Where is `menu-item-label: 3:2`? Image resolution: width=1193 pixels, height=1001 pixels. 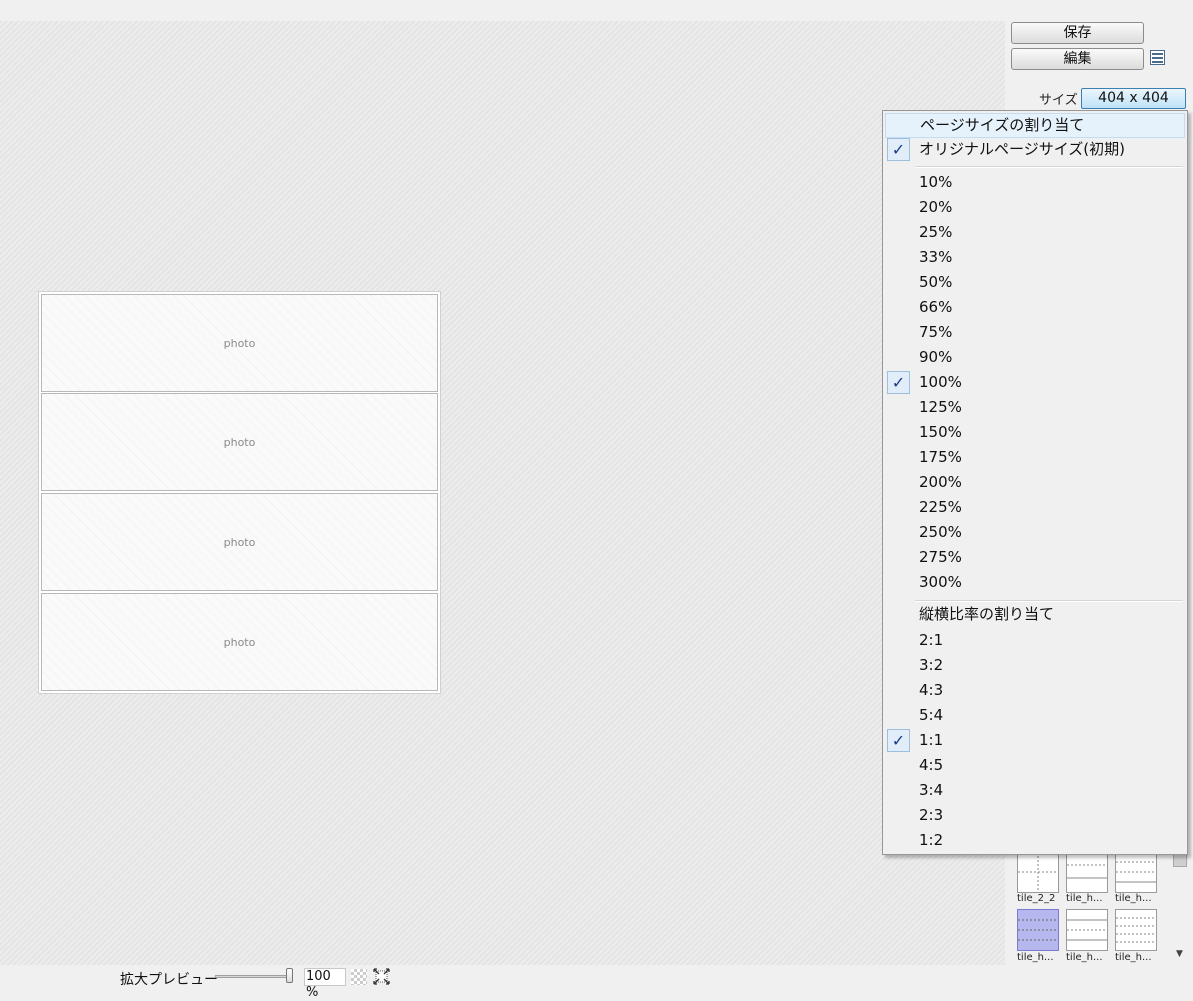 menu-item-label: 3:2 is located at coordinates (931, 665).